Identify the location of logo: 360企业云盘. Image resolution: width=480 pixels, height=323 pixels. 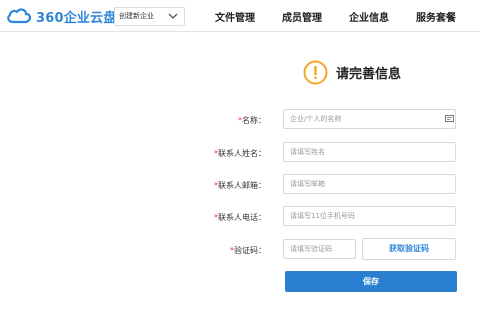
(61, 16).